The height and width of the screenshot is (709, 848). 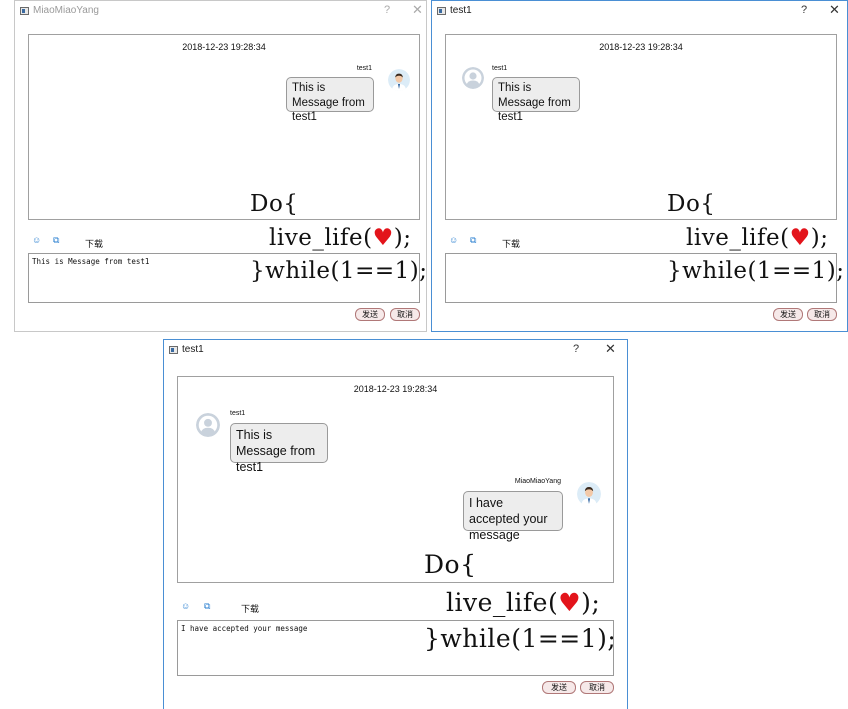 I want to click on message-input: I have accepted your message, so click(x=395, y=648).